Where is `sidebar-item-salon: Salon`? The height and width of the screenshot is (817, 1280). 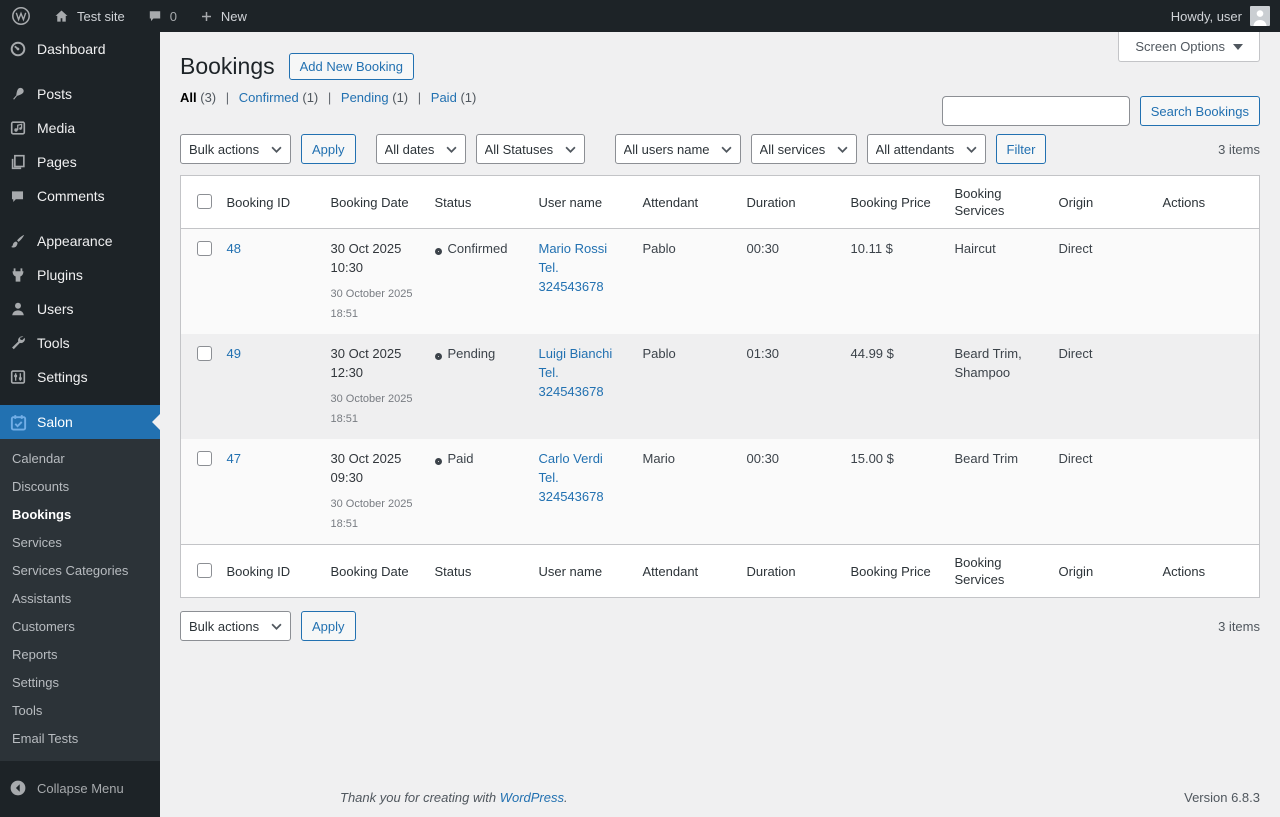 sidebar-item-salon: Salon is located at coordinates (80, 422).